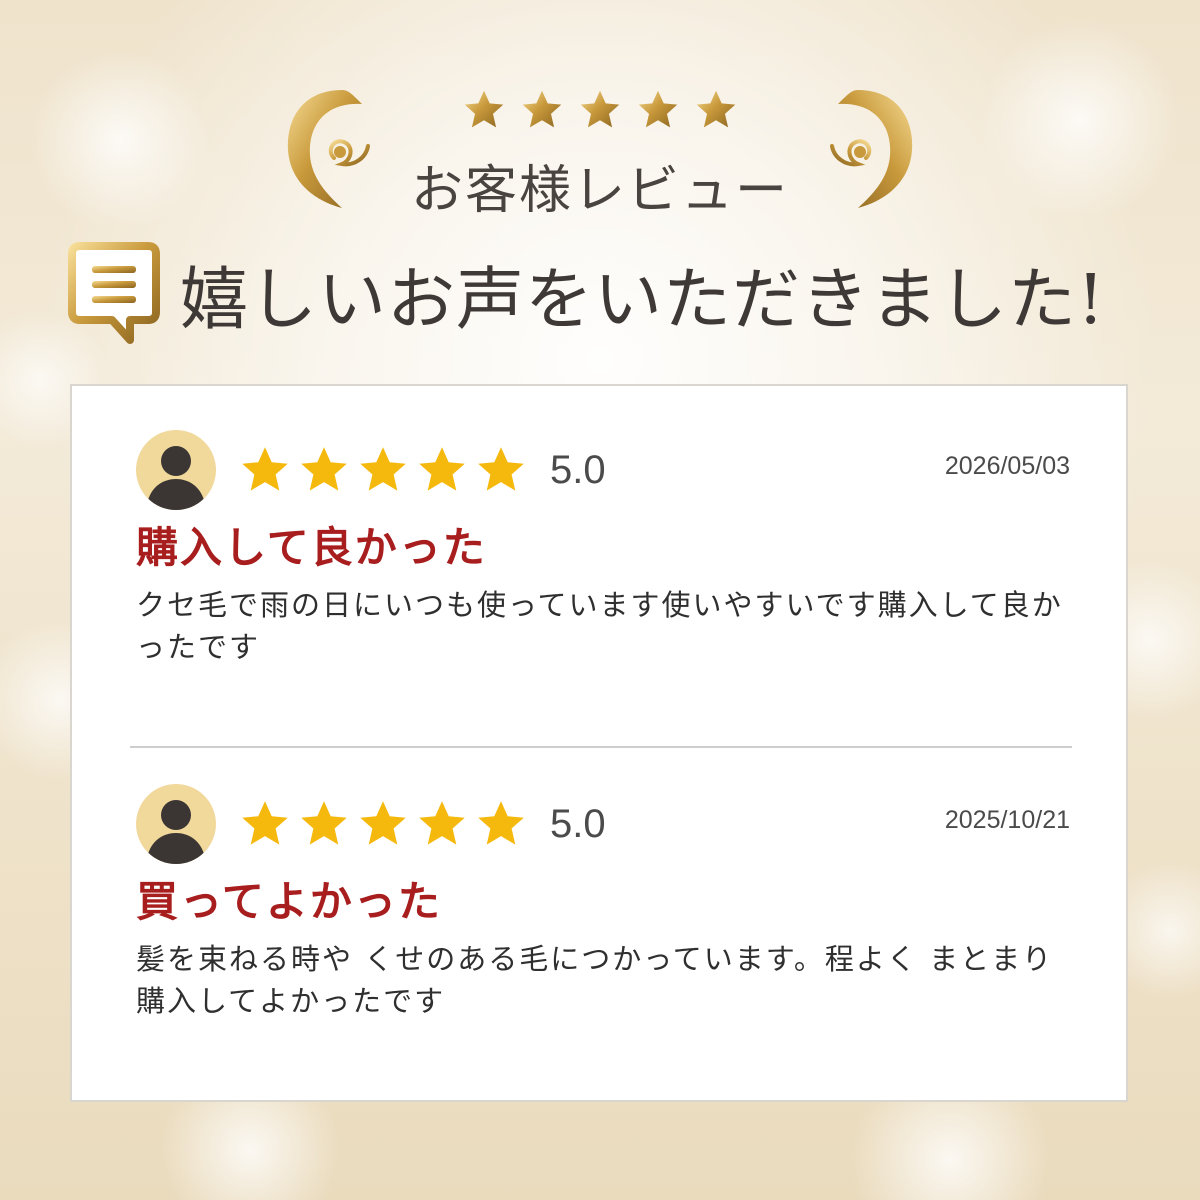 The width and height of the screenshot is (1200, 1200). I want to click on headline-row: 嬉しいお声をいただきました!, so click(585, 293).